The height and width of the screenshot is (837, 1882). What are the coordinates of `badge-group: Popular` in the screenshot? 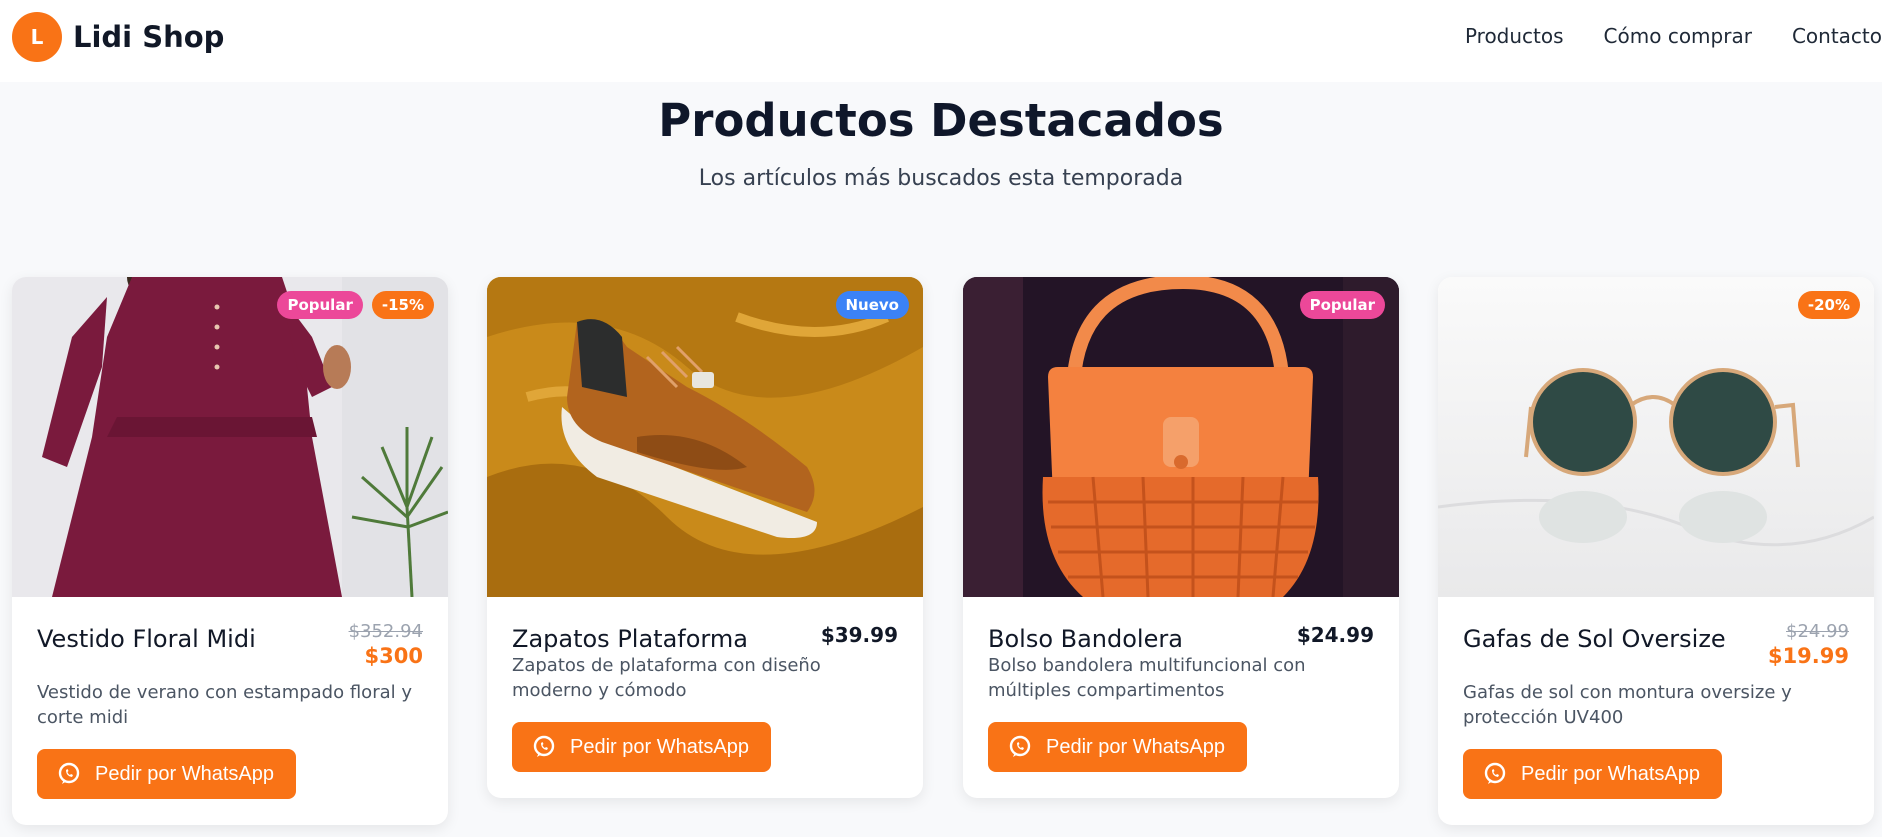 It's located at (1338, 305).